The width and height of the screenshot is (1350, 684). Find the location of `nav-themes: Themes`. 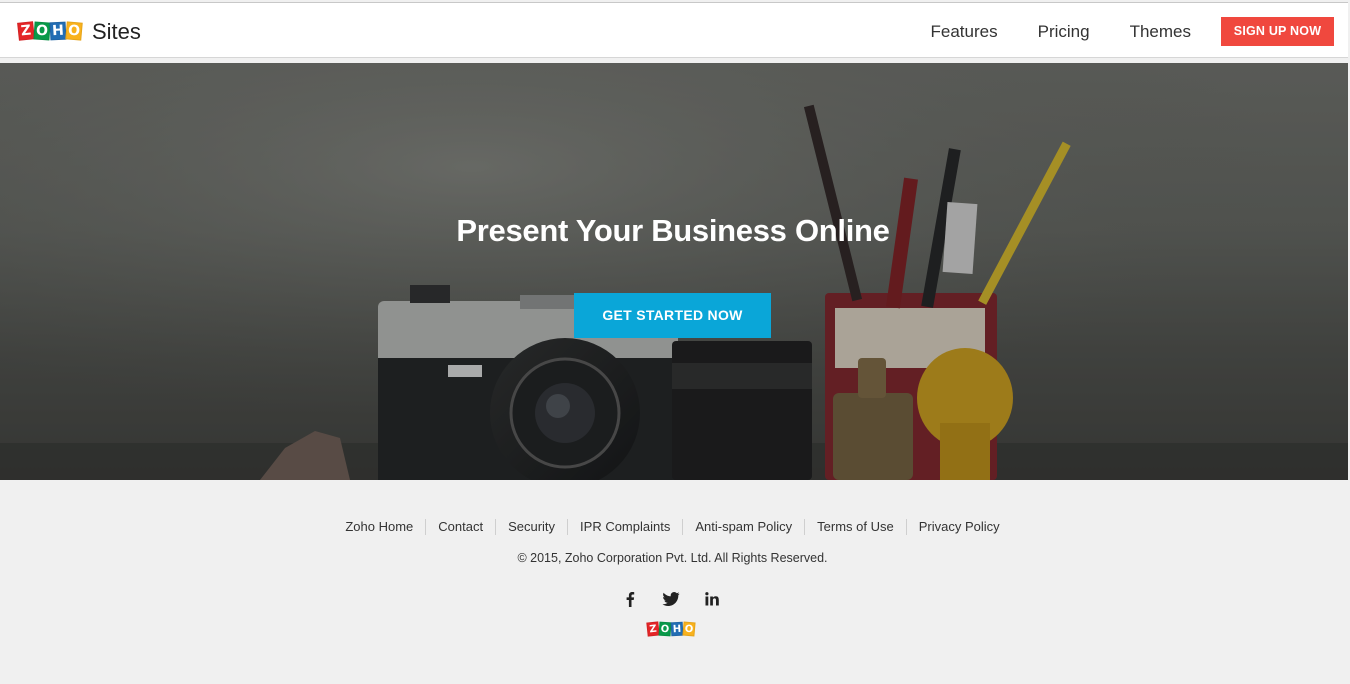

nav-themes: Themes is located at coordinates (1160, 32).